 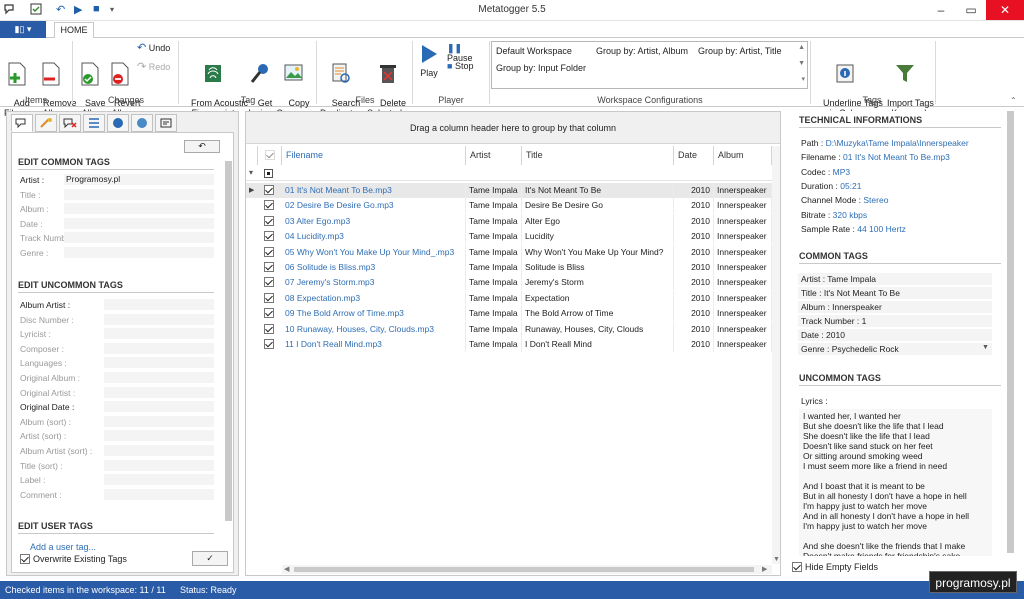 I want to click on select-all-header, so click(x=270, y=155).